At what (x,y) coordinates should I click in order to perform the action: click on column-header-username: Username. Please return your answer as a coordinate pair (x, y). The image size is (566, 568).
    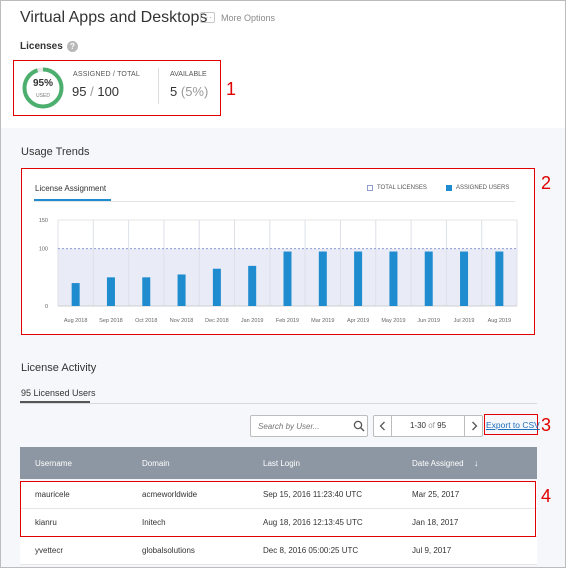
    Looking at the image, I should click on (53, 463).